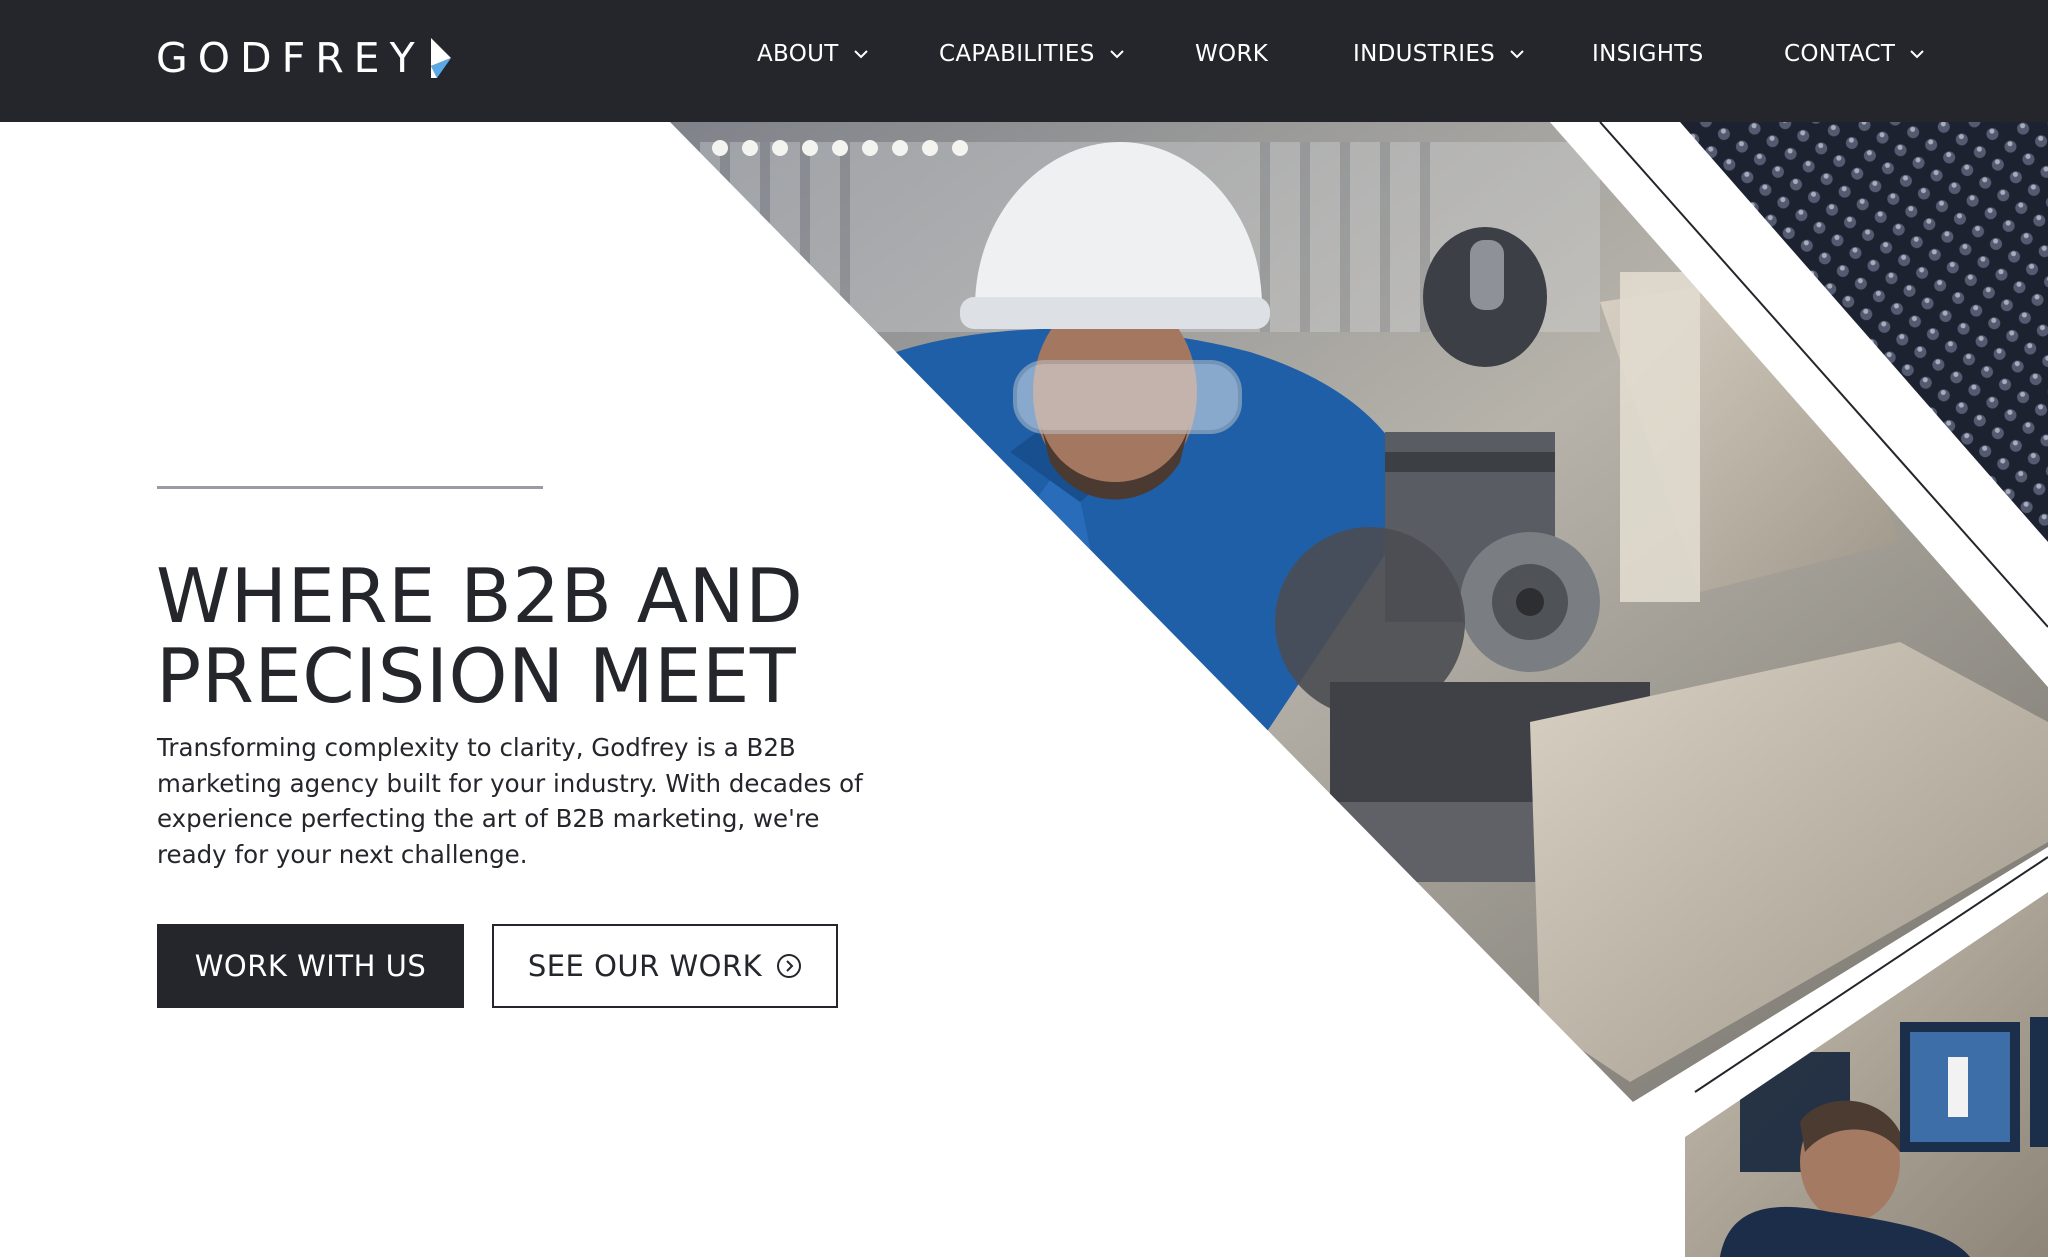 This screenshot has width=2048, height=1257. I want to click on nav-item-label: INSIGHTS, so click(1648, 54).